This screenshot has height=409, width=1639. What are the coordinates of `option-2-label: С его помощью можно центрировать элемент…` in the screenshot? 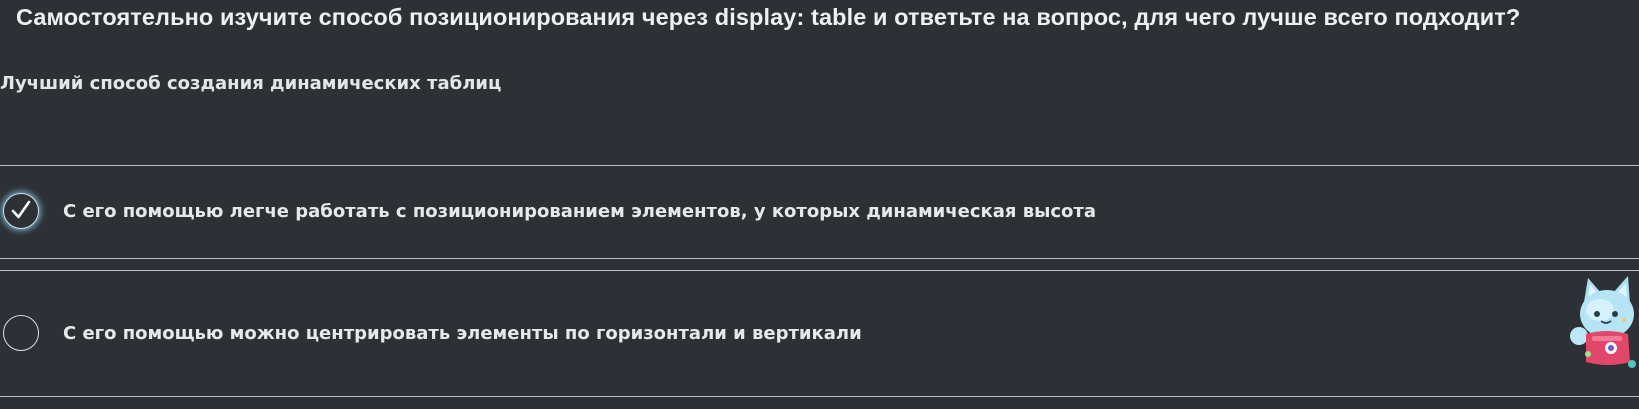 It's located at (462, 333).